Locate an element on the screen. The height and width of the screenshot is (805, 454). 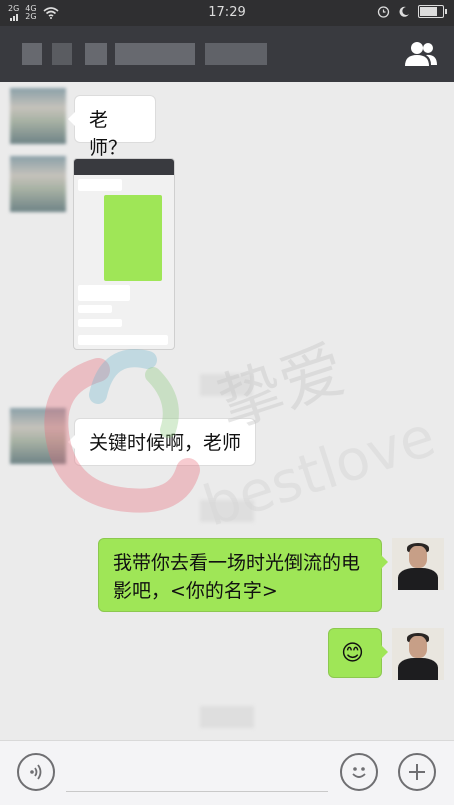
emoji-button is located at coordinates (359, 772).